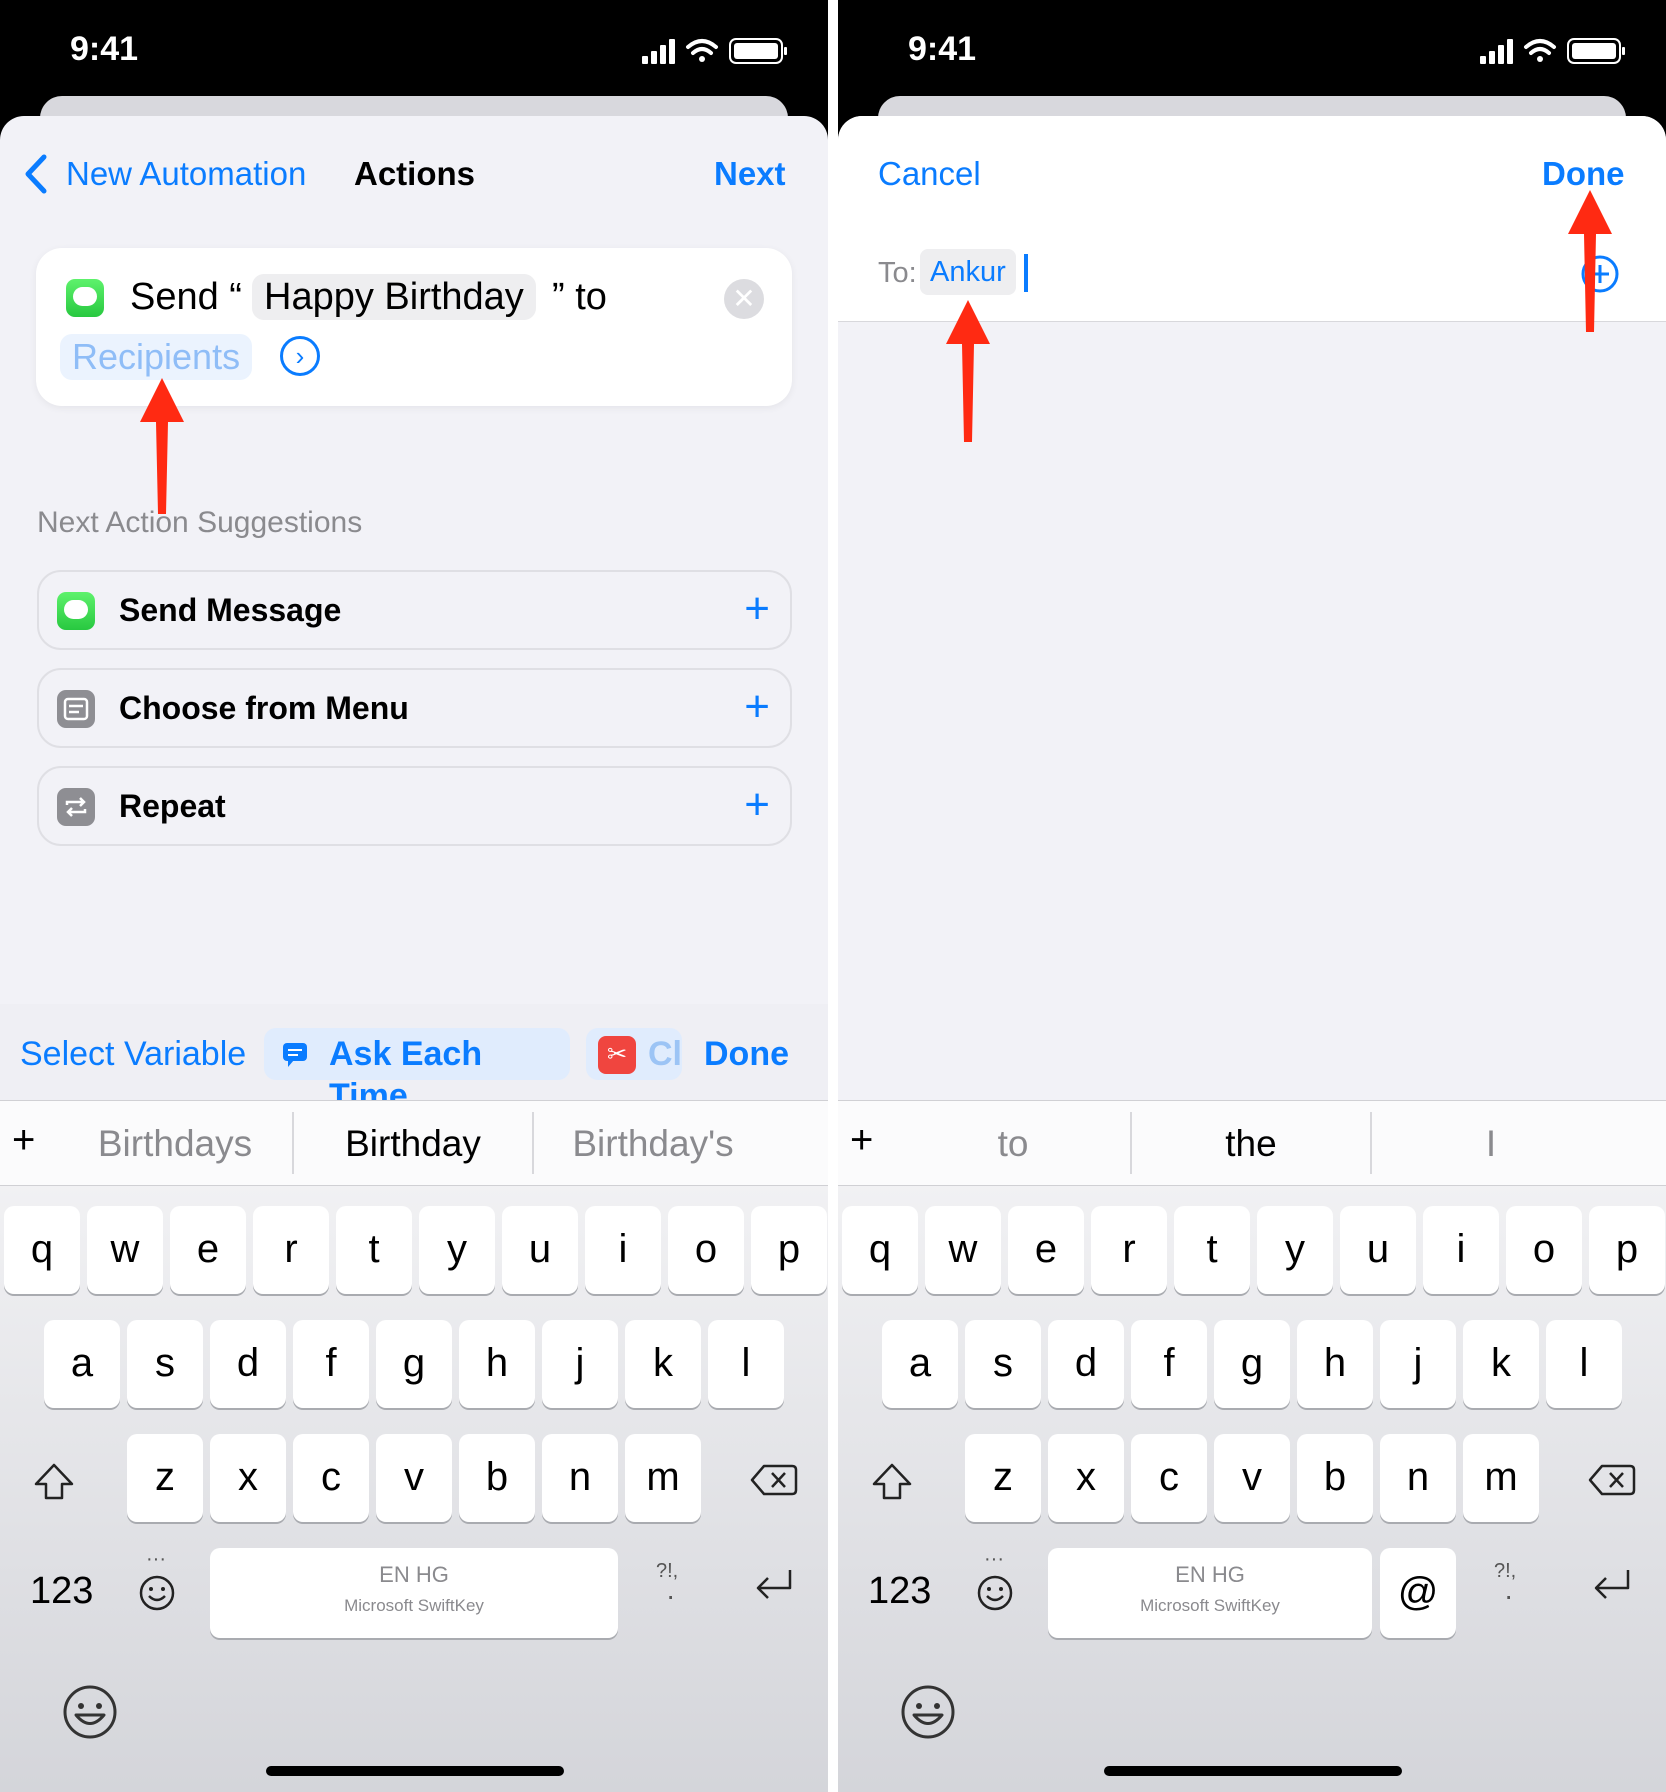  What do you see at coordinates (929, 174) in the screenshot?
I see `cancel-button: Cancel` at bounding box center [929, 174].